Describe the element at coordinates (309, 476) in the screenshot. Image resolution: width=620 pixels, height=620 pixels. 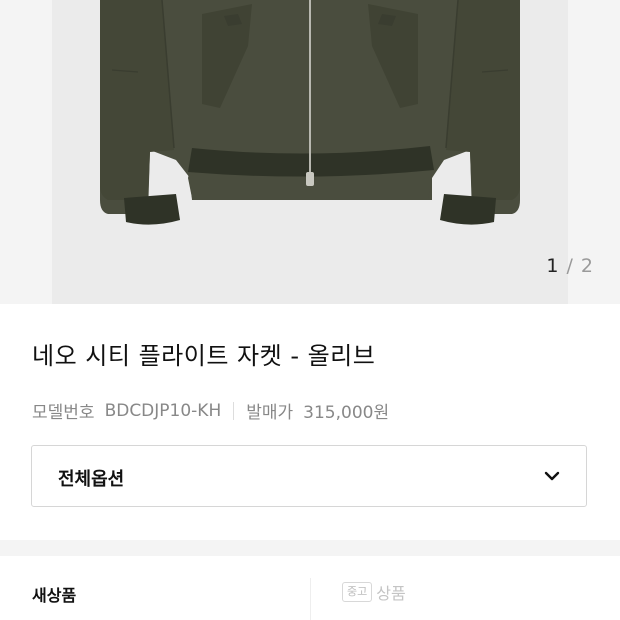
I see `option-select-button: 전체옵션` at that location.